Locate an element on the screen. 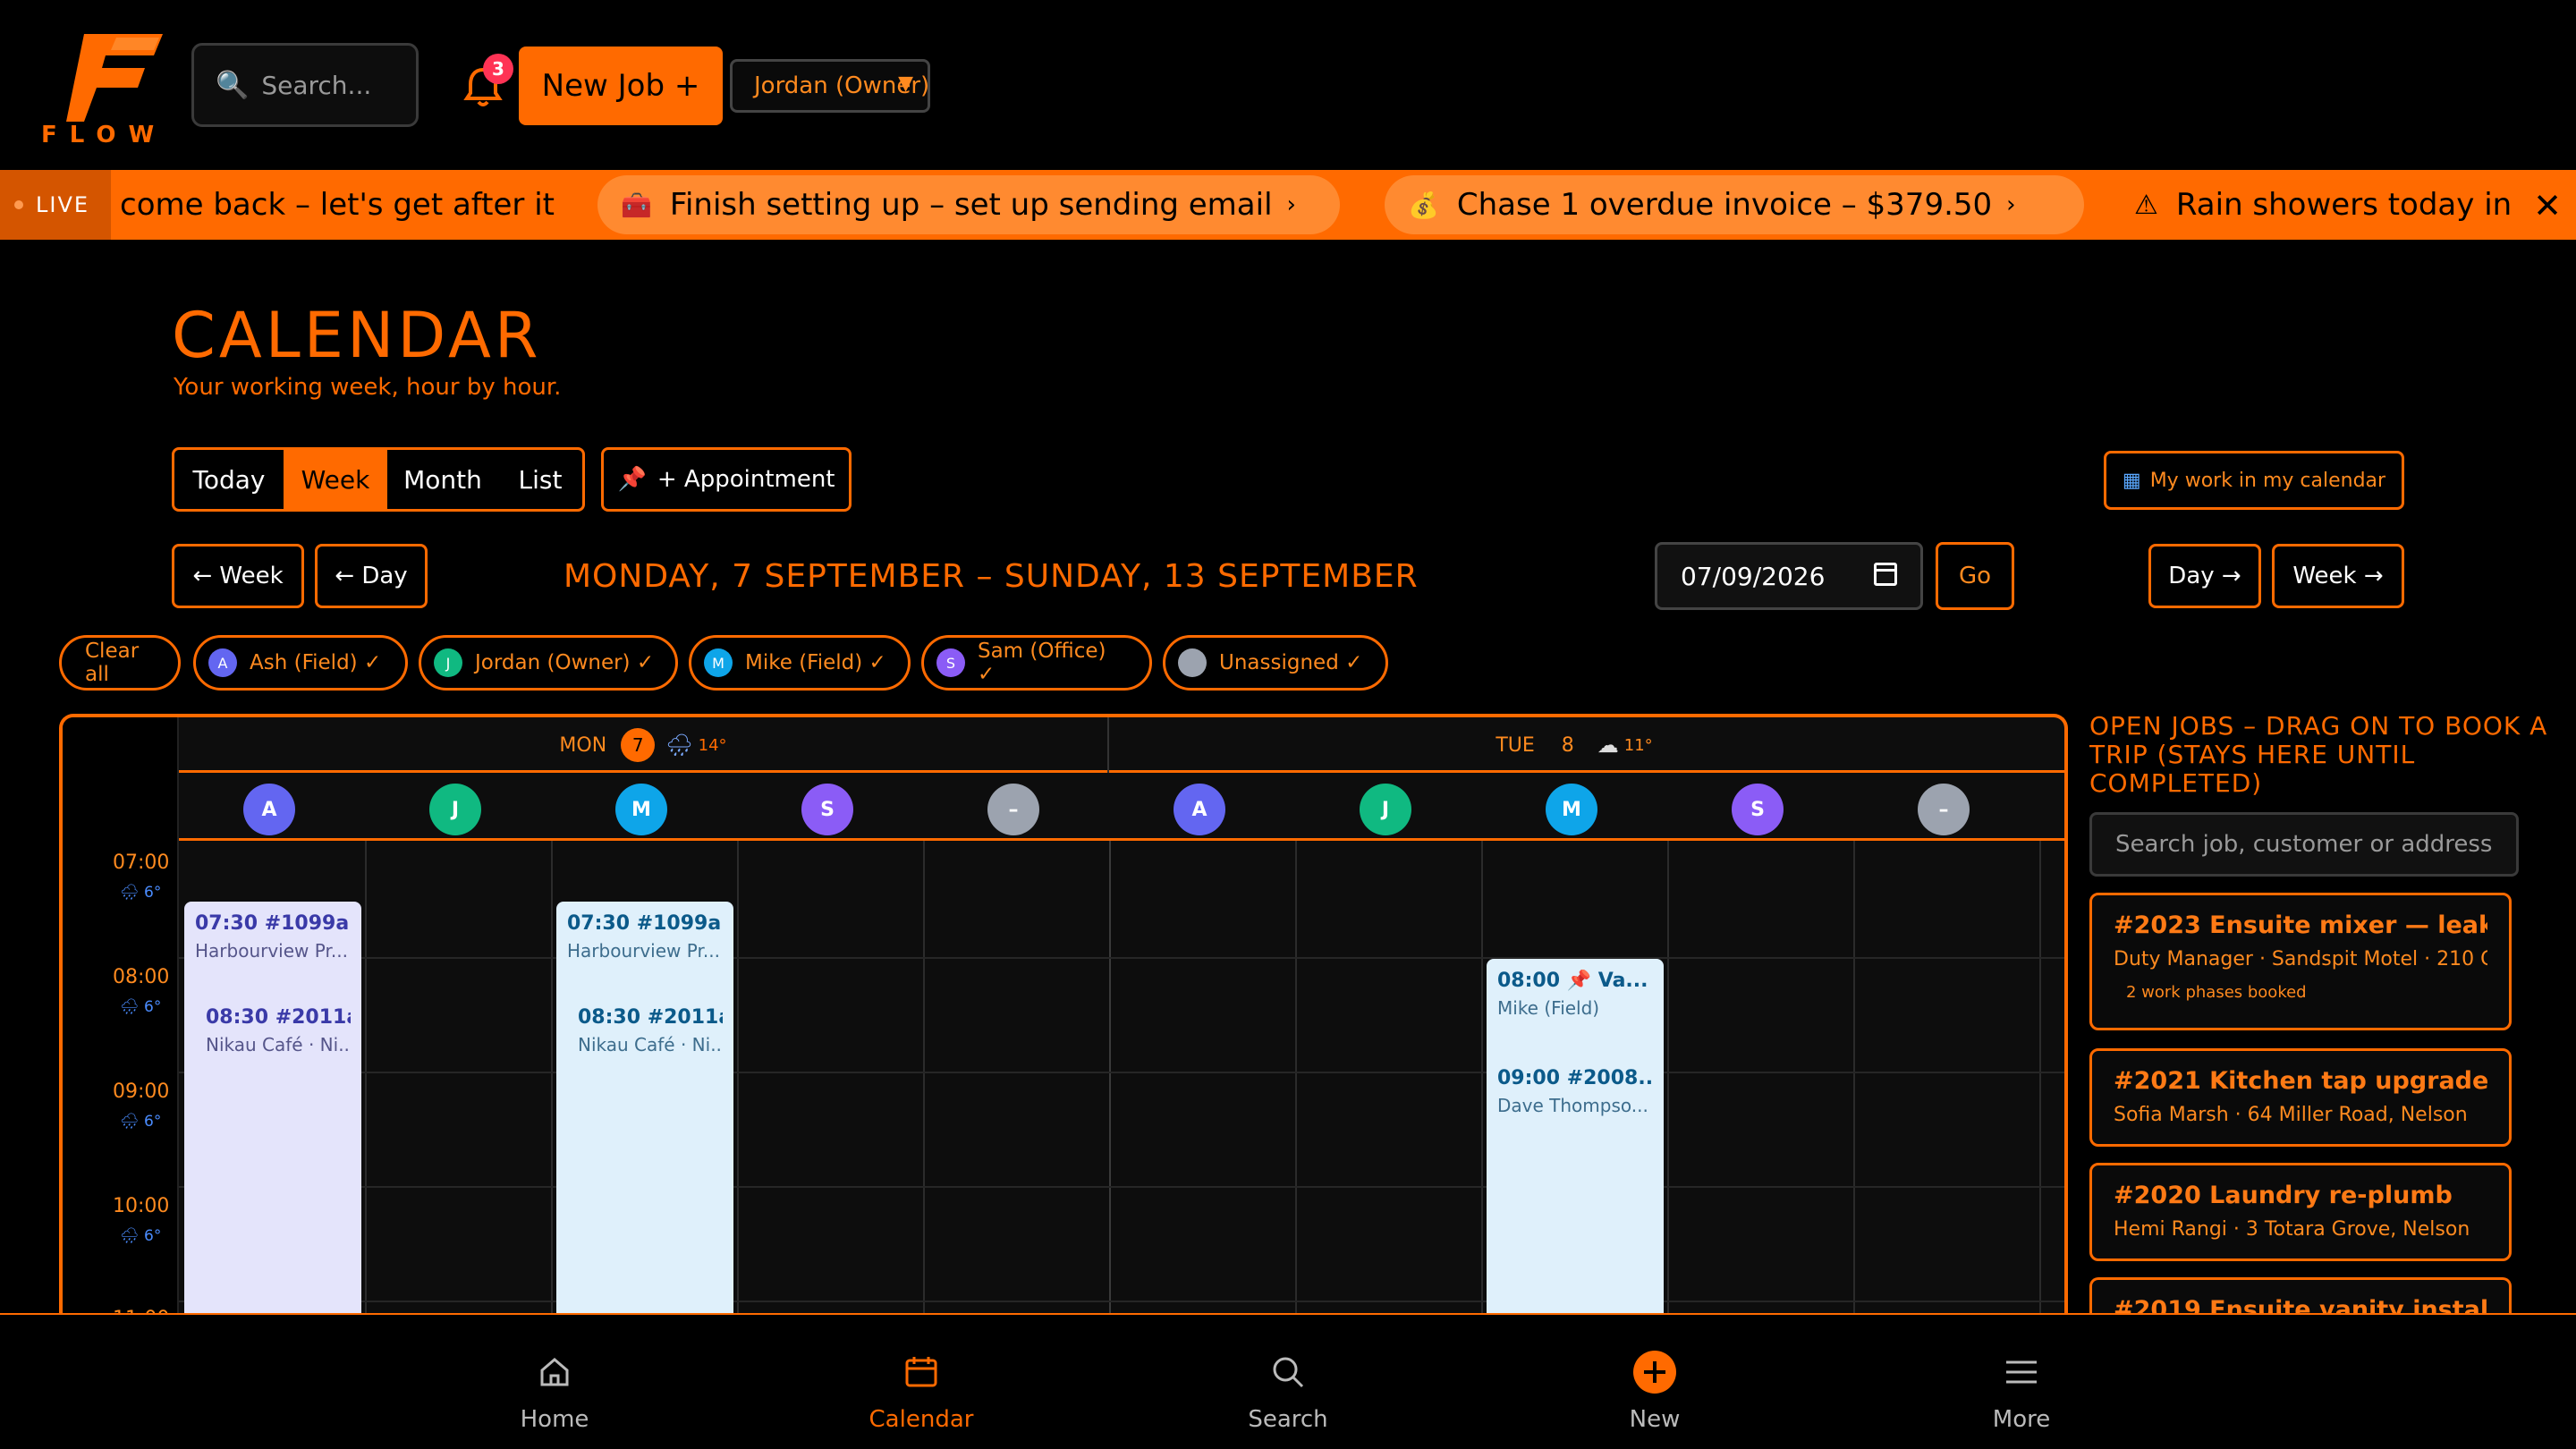 The width and height of the screenshot is (2576, 1449). next-day-button: Day → is located at coordinates (2204, 576).